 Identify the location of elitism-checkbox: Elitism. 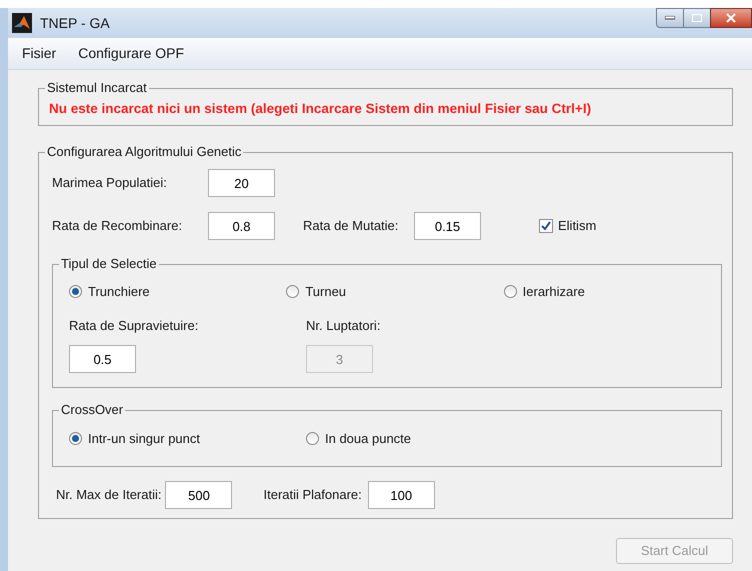
(567, 226).